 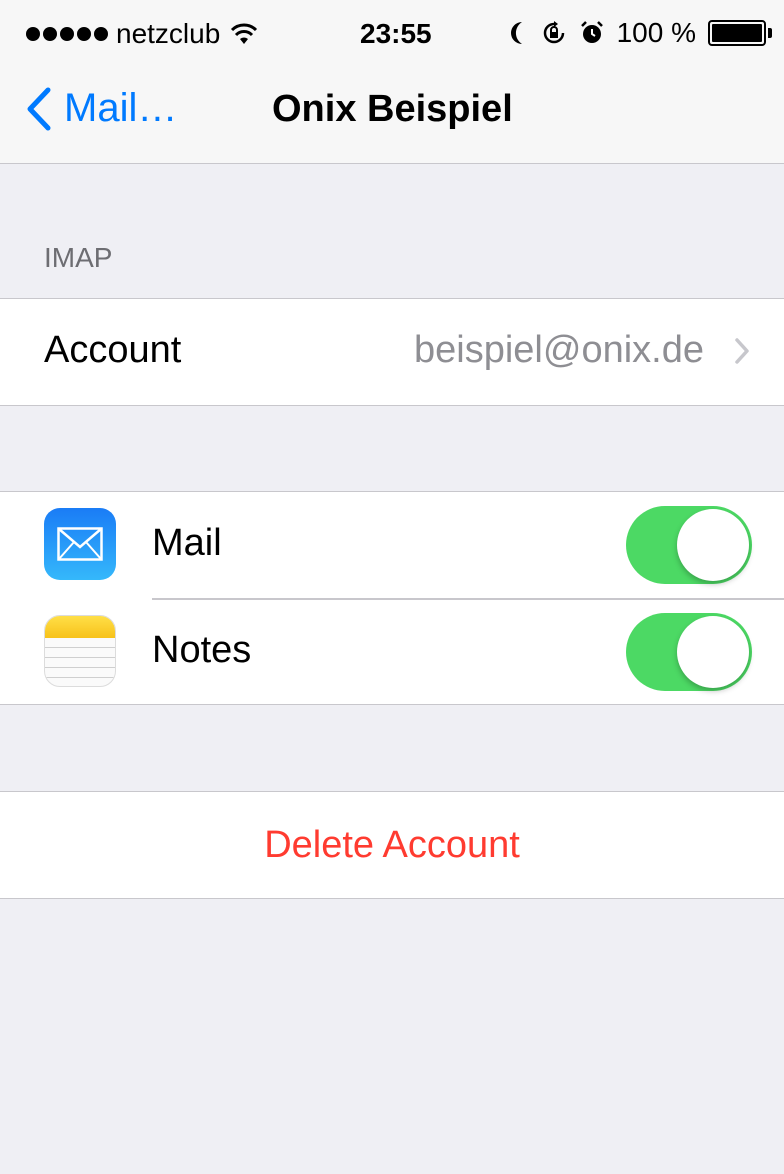 I want to click on moon-icon, so click(x=516, y=33).